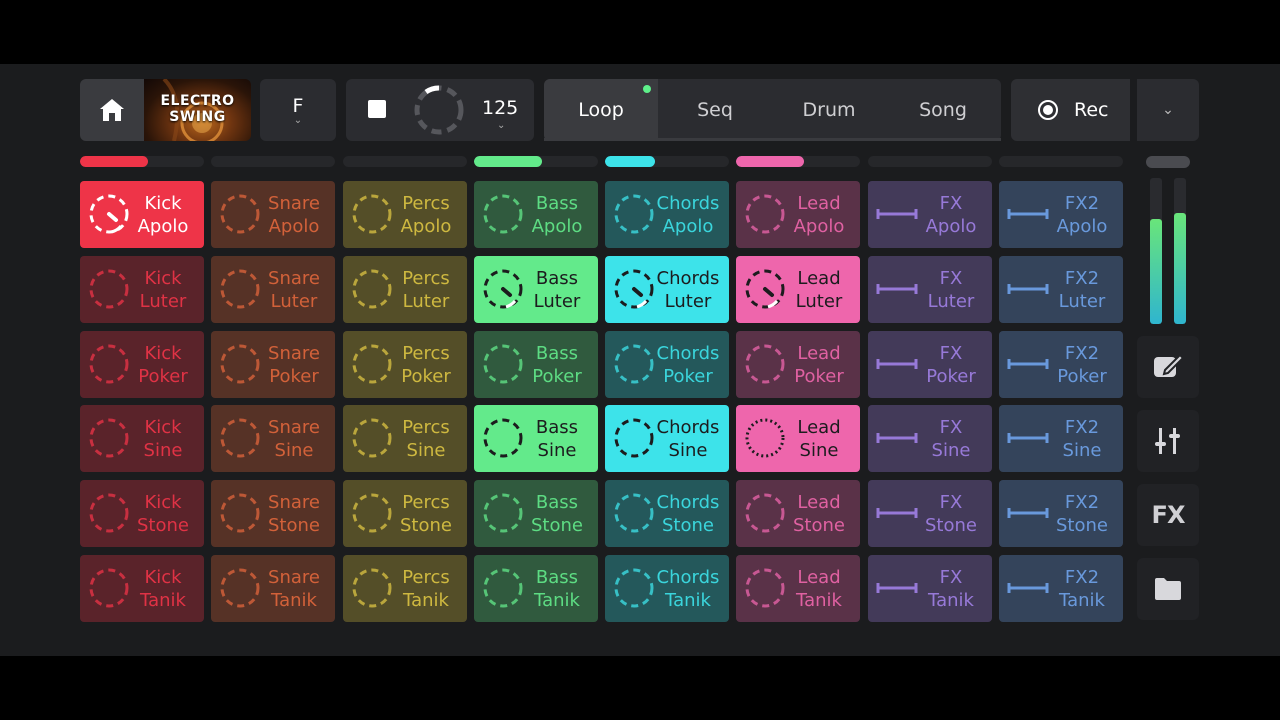 Image resolution: width=1280 pixels, height=720 pixels. I want to click on pad-snare-tanik: Snare Tanik, so click(273, 588).